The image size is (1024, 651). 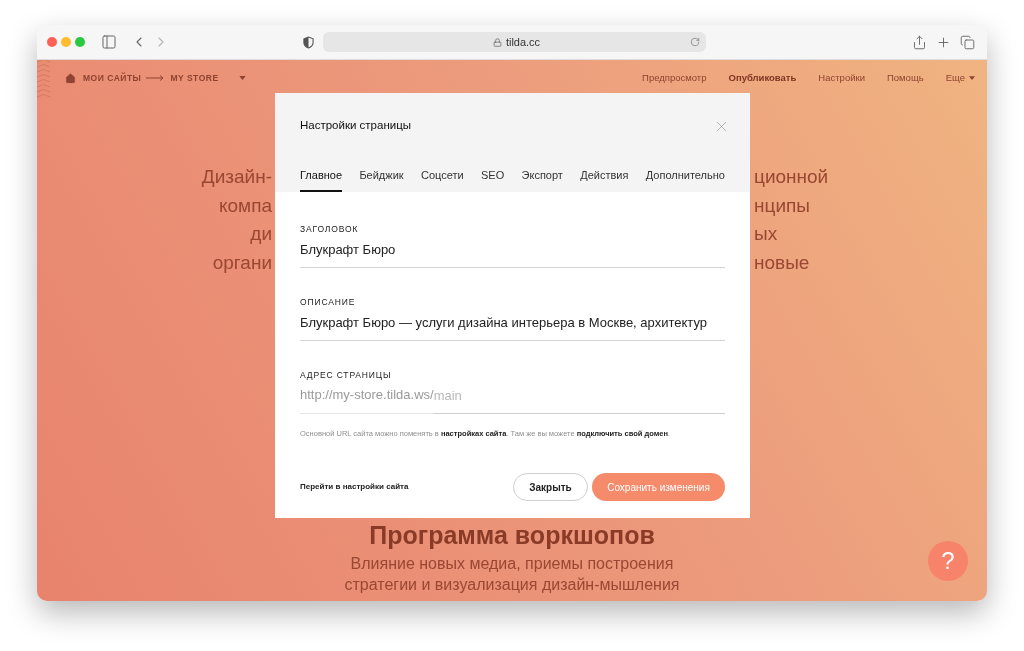 What do you see at coordinates (905, 78) in the screenshot?
I see `nav-link: Помощь` at bounding box center [905, 78].